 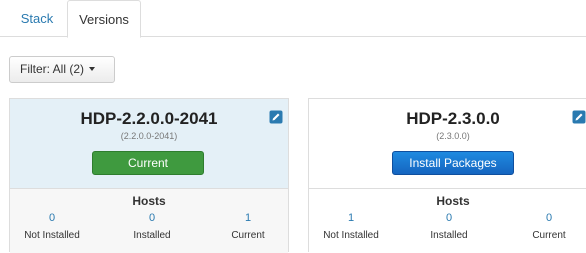 What do you see at coordinates (148, 163) in the screenshot?
I see `current-button: Current` at bounding box center [148, 163].